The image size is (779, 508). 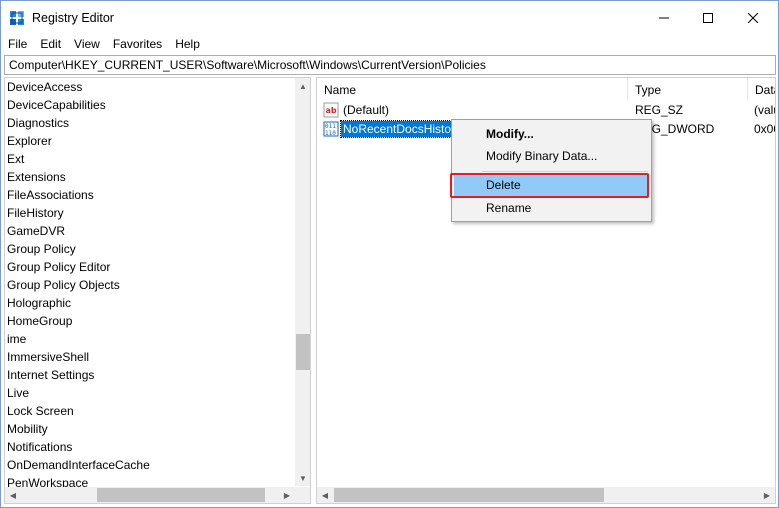 I want to click on tree-item: DeviceAccess, so click(x=150, y=88).